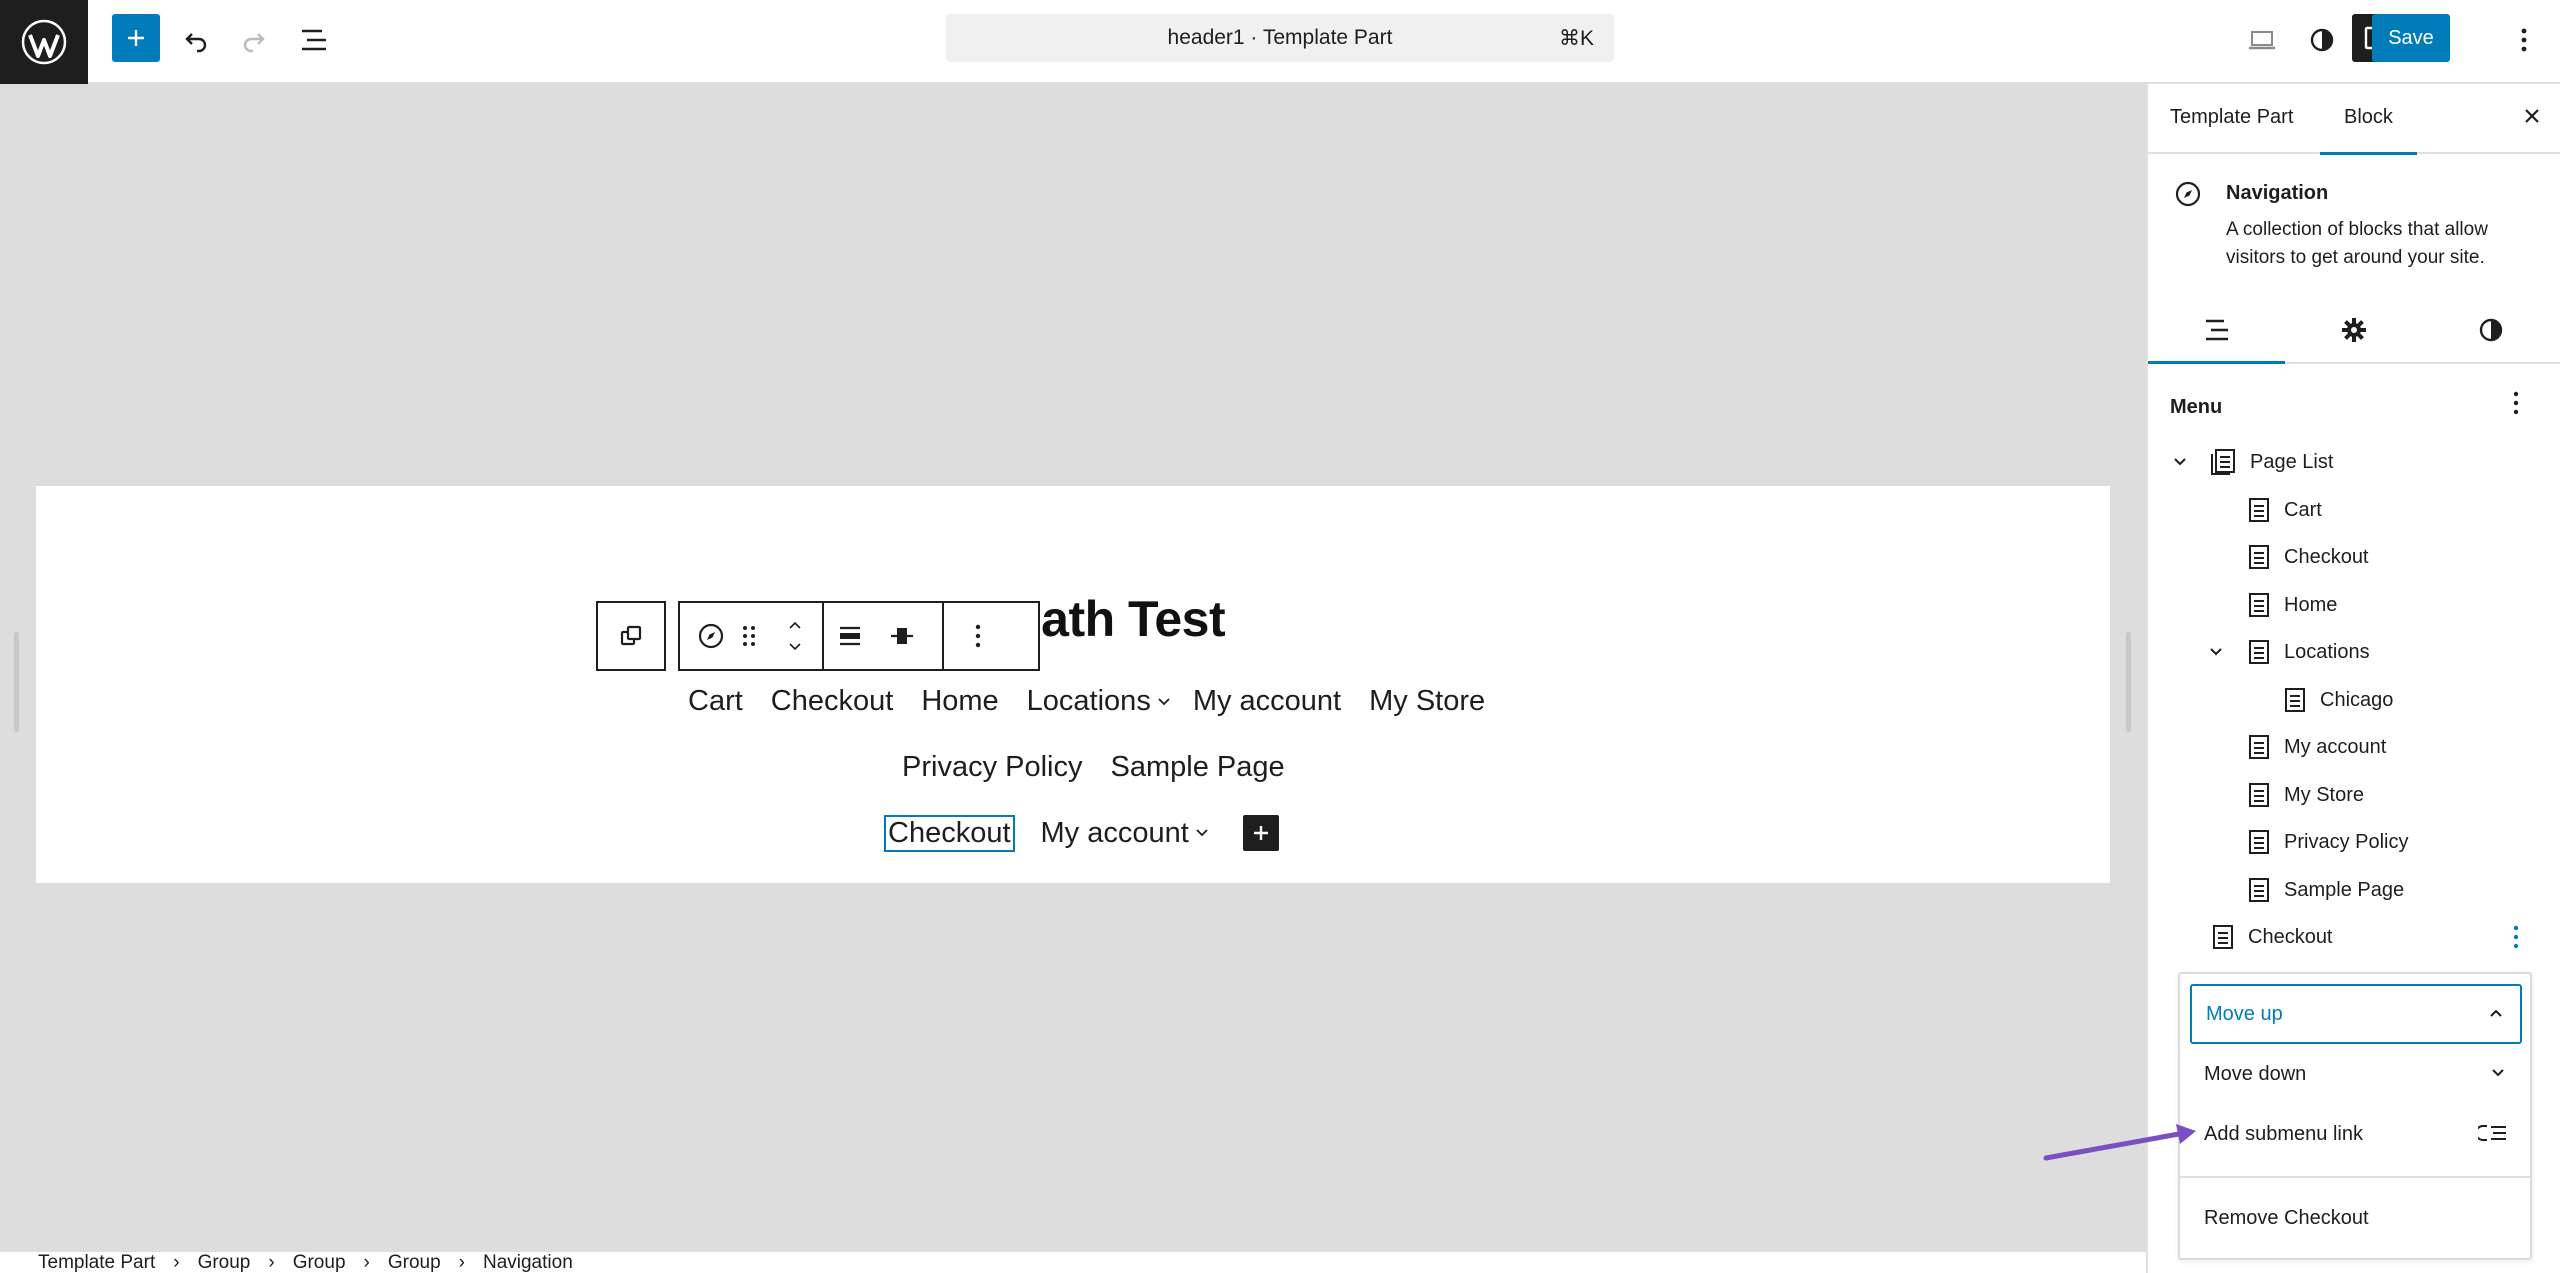  I want to click on undo-icon, so click(196, 40).